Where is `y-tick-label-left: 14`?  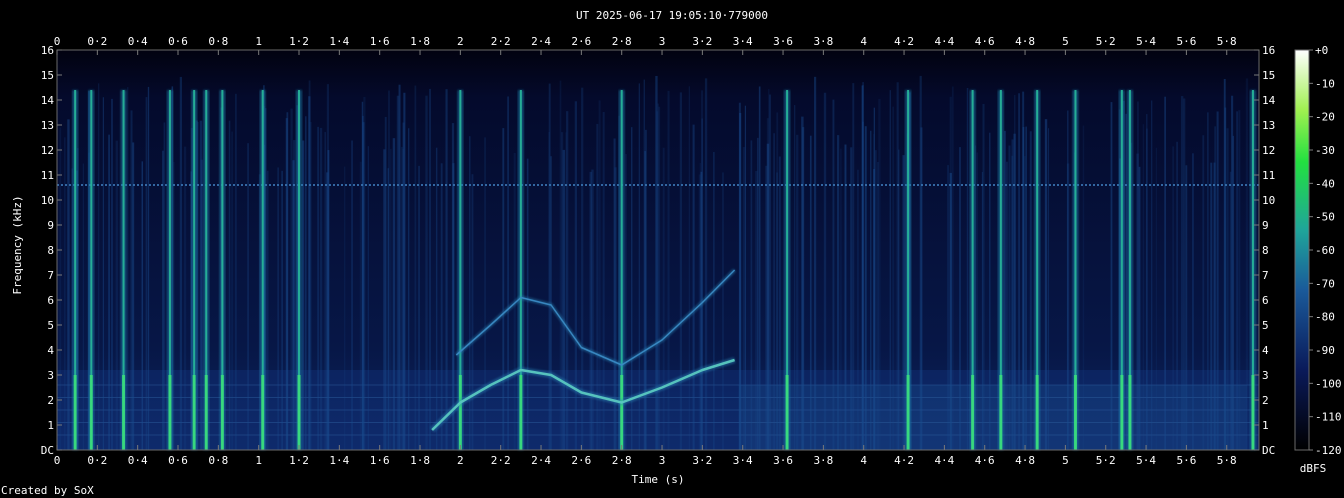
y-tick-label-left: 14 is located at coordinates (48, 100).